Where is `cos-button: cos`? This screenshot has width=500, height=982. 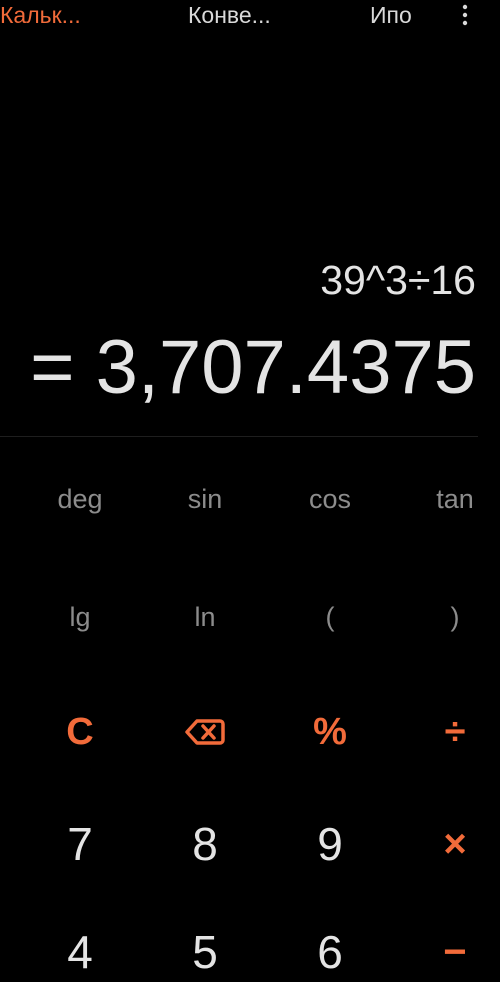 cos-button: cos is located at coordinates (330, 499).